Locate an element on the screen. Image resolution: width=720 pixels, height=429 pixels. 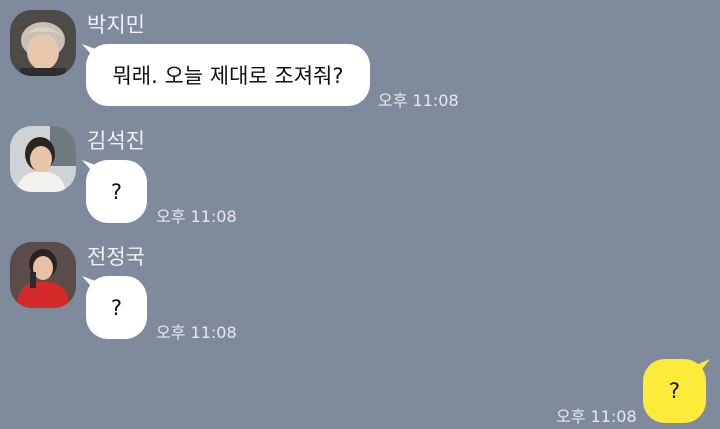
bubble-tail is located at coordinates (703, 368).